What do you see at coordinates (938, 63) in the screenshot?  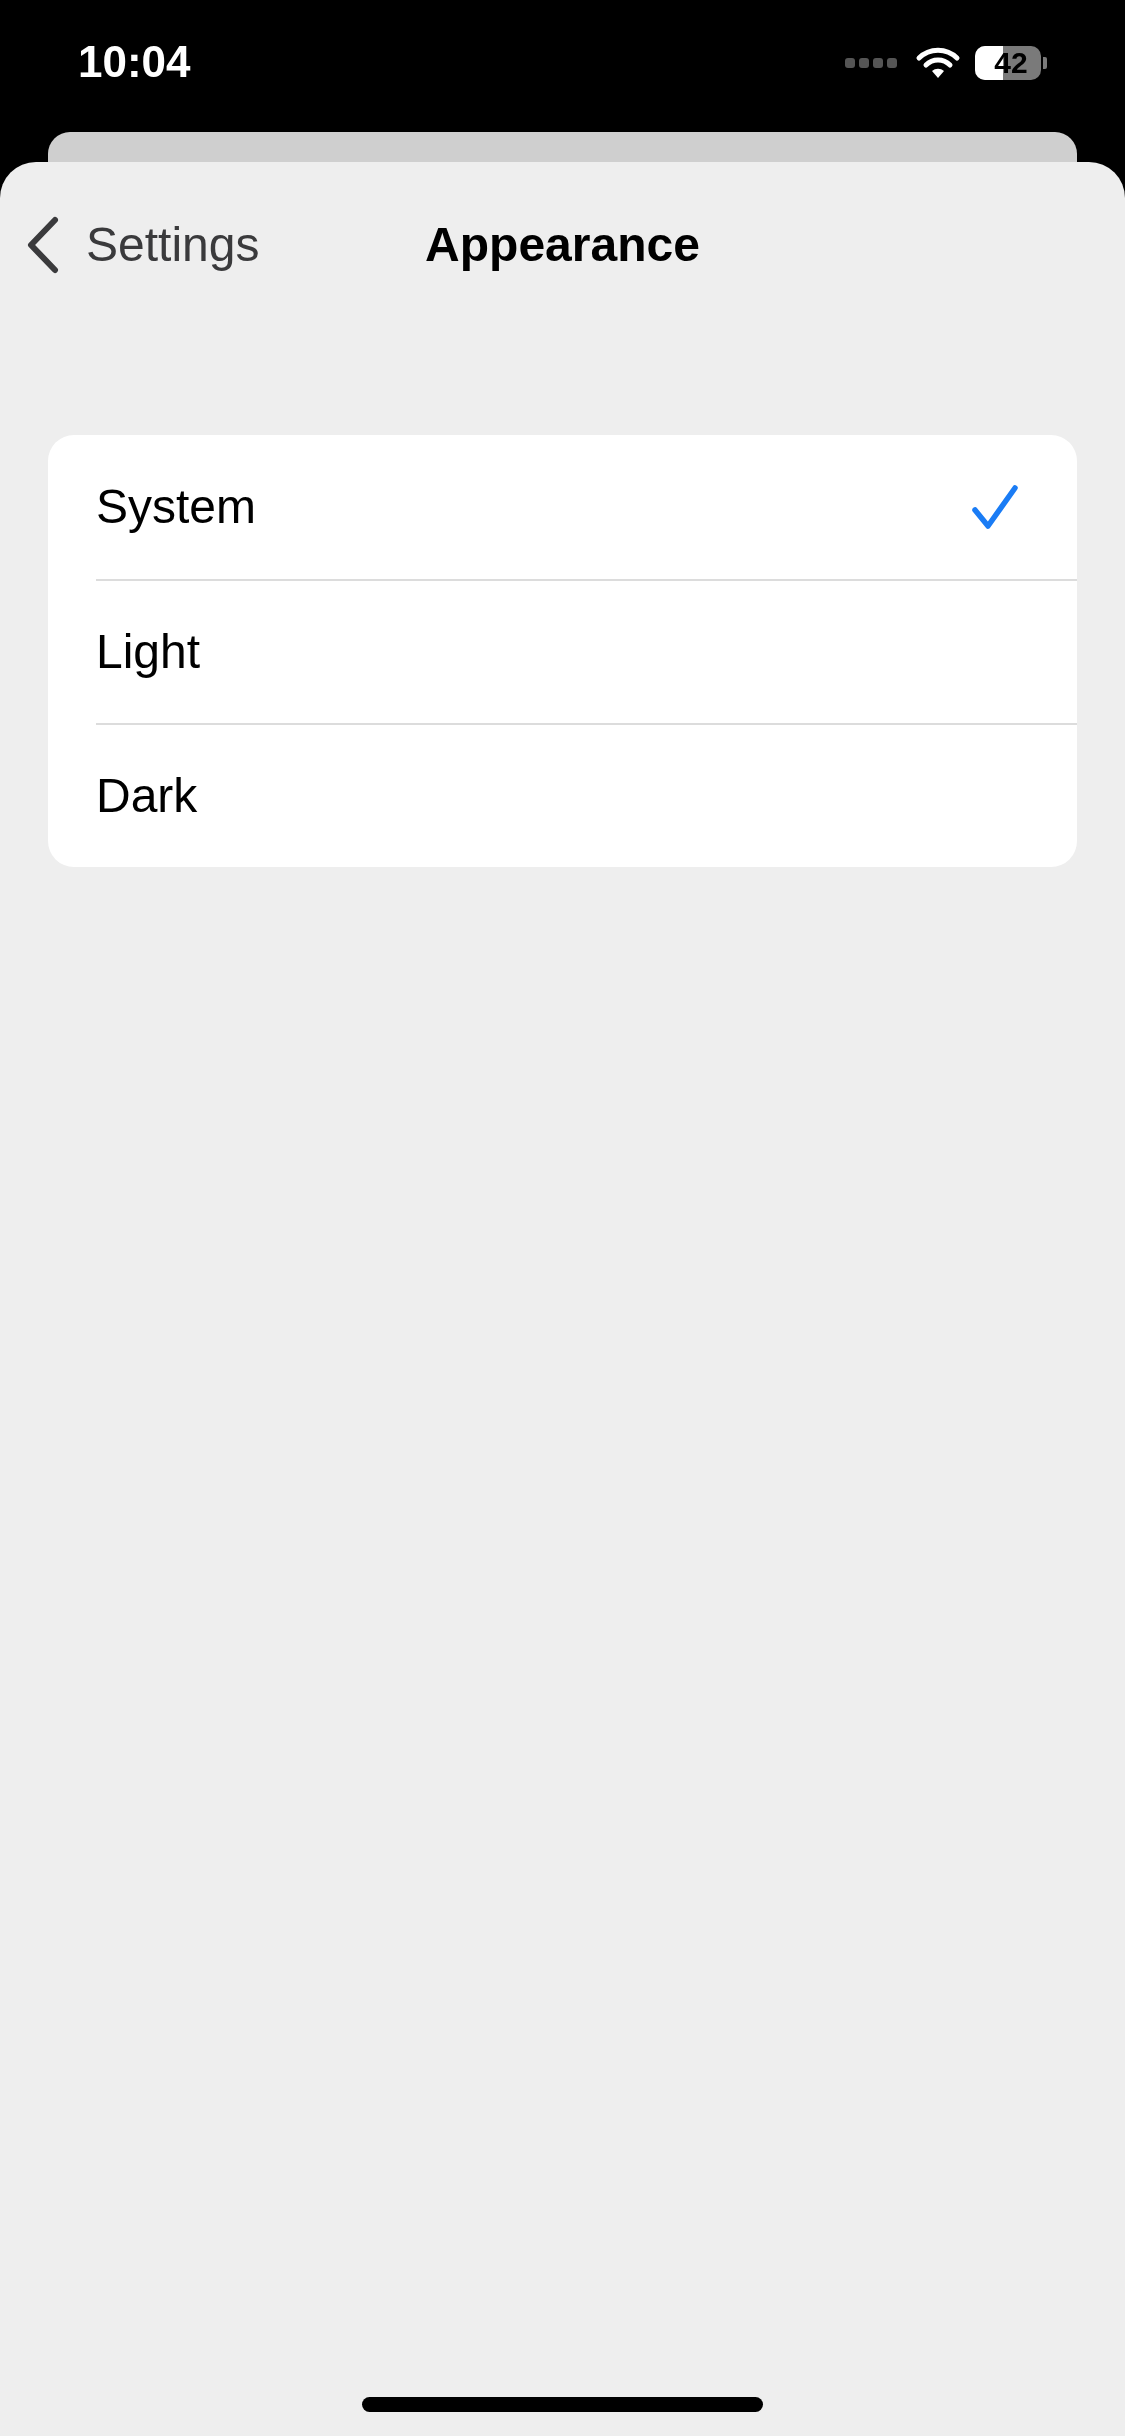 I see `wifi-icon` at bounding box center [938, 63].